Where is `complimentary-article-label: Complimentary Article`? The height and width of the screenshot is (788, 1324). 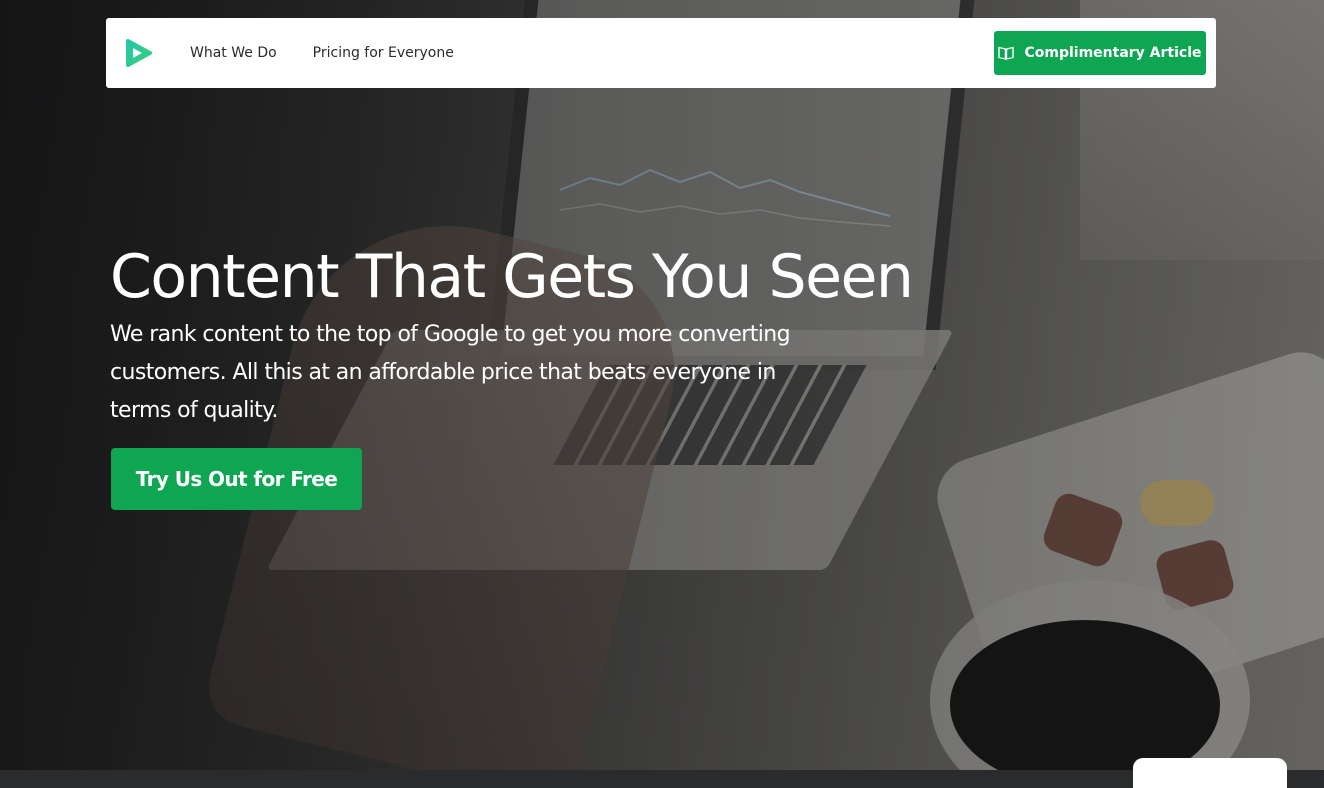
complimentary-article-label: Complimentary Article is located at coordinates (1113, 53).